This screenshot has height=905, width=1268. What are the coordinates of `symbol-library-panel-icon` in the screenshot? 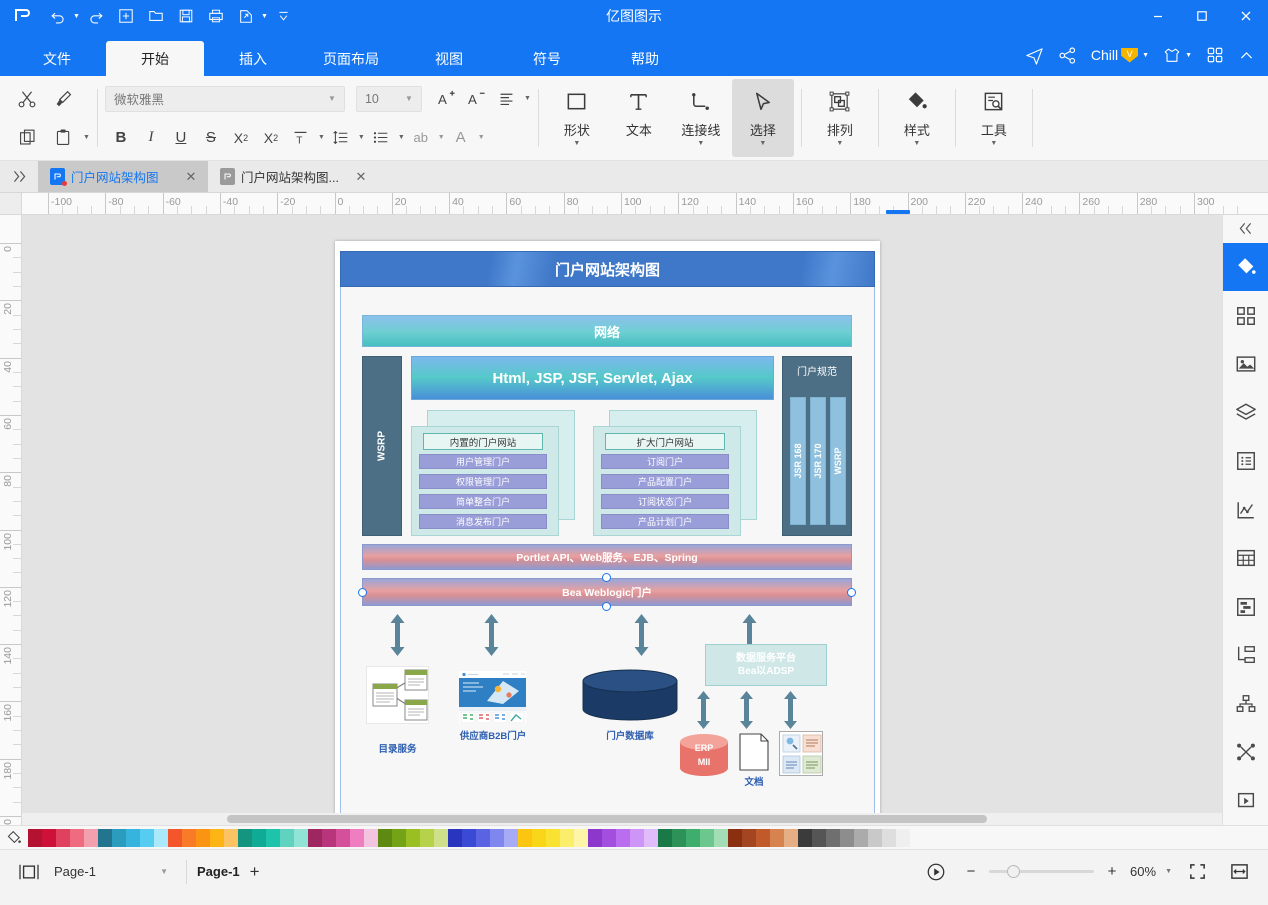 It's located at (1245, 315).